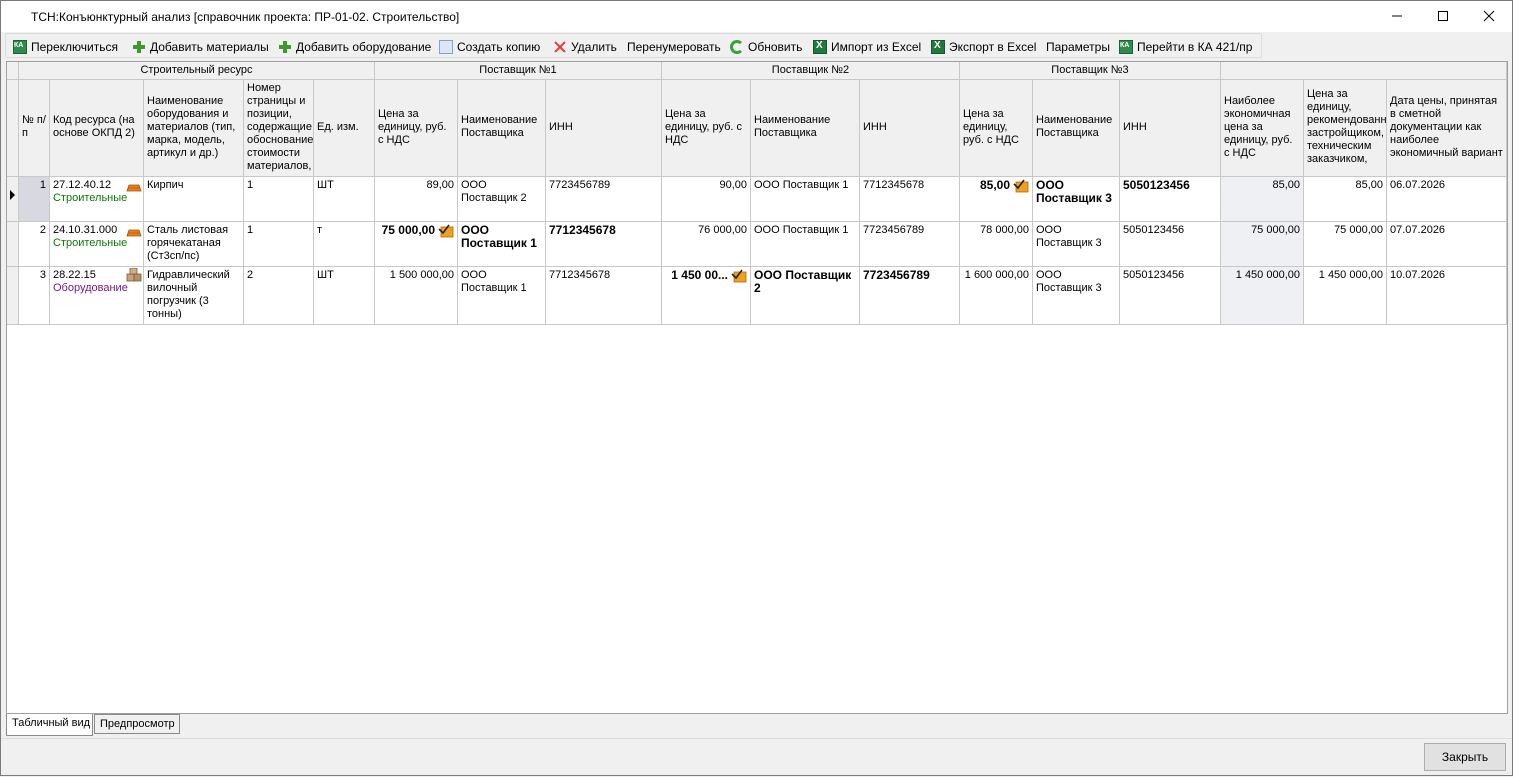 Image resolution: width=1513 pixels, height=777 pixels. What do you see at coordinates (34, 128) in the screenshot?
I see `col-num: № п/п` at bounding box center [34, 128].